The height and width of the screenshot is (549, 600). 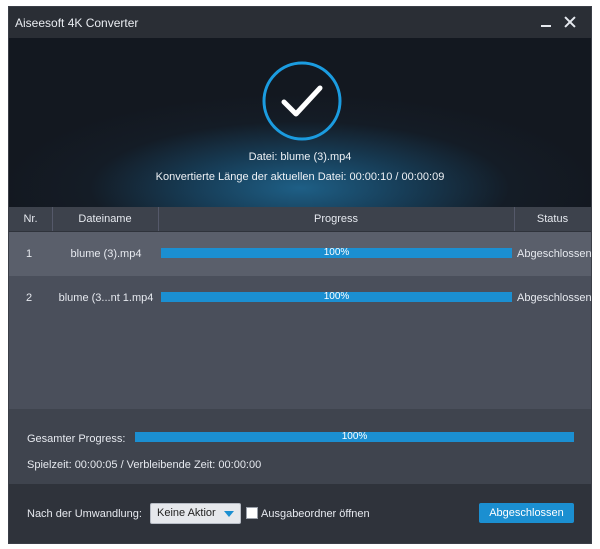 I want to click on total-progress-label: Gesamter Progress:, so click(x=76, y=439).